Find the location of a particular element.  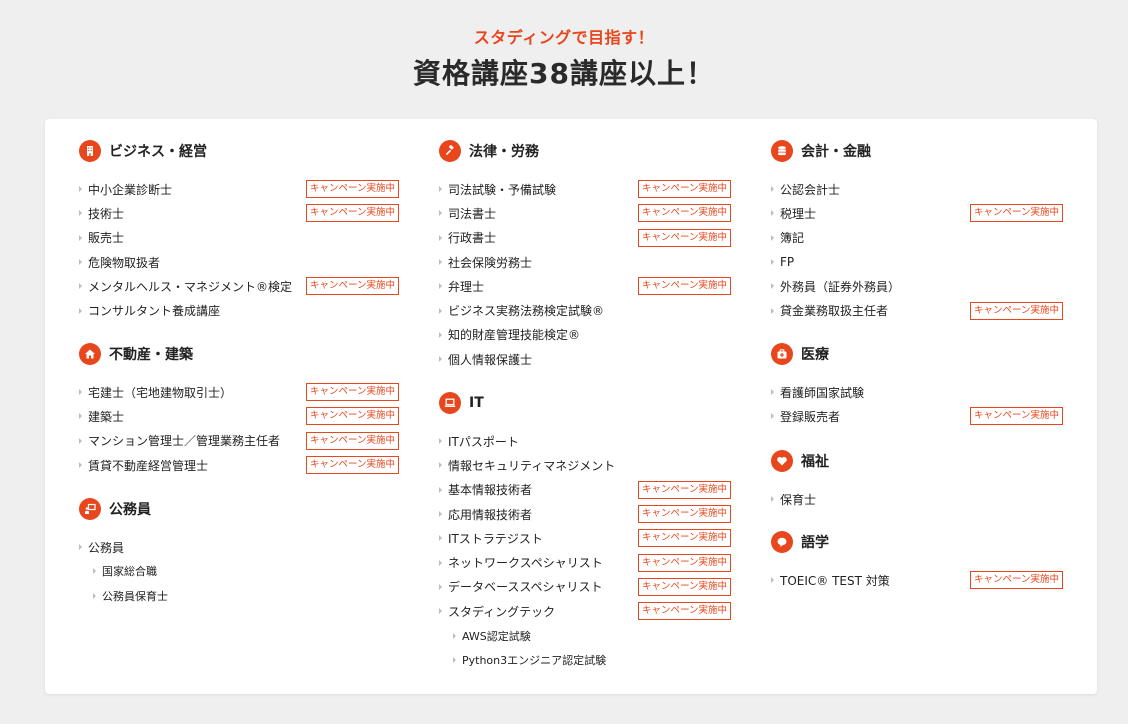

course-link: 応用情報技術者 キャンペーン実施中 is located at coordinates (585, 514).